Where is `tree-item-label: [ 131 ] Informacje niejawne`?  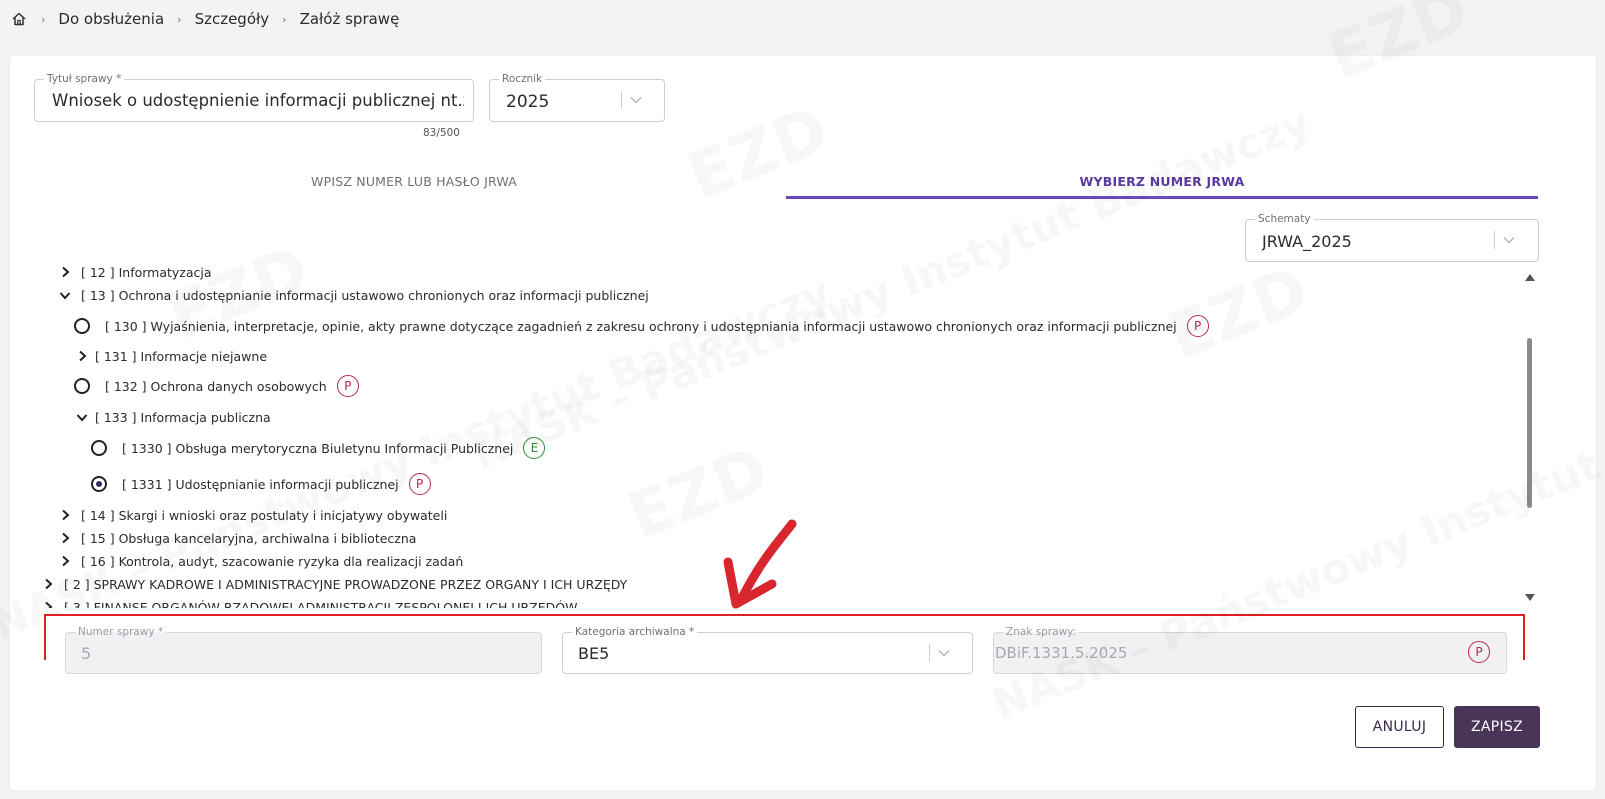 tree-item-label: [ 131 ] Informacje niejawne is located at coordinates (181, 356).